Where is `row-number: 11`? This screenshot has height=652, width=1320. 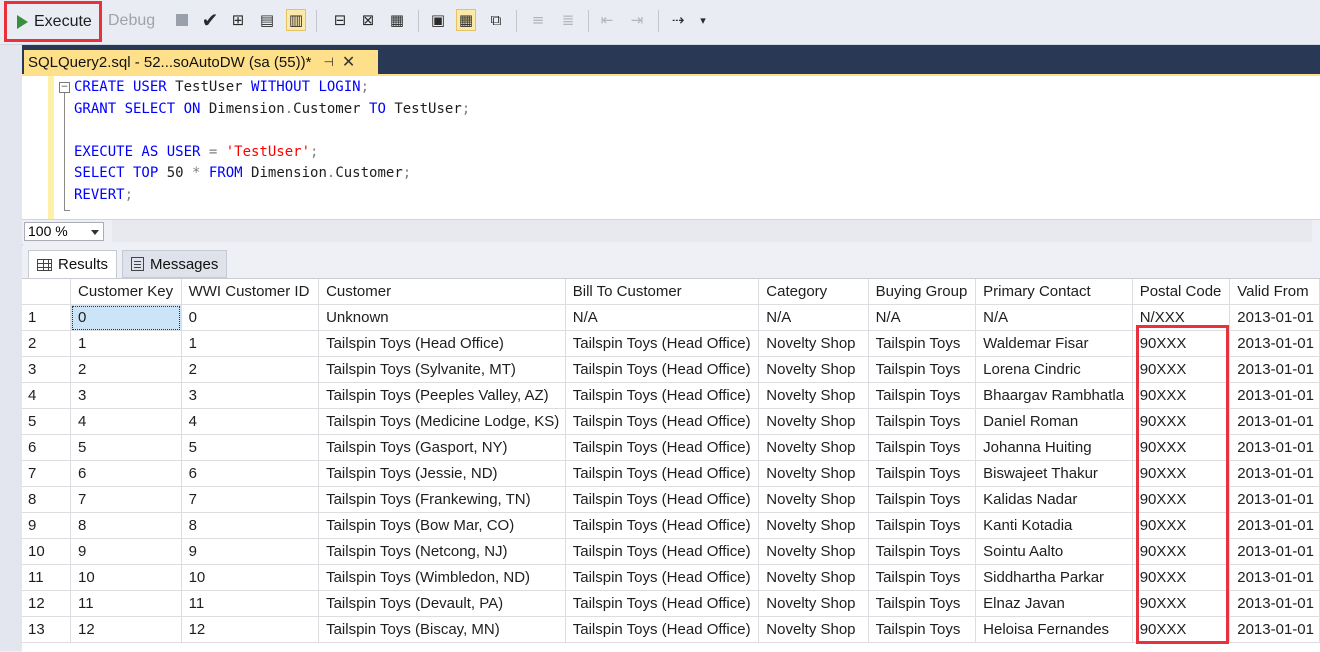
row-number: 11 is located at coordinates (47, 577).